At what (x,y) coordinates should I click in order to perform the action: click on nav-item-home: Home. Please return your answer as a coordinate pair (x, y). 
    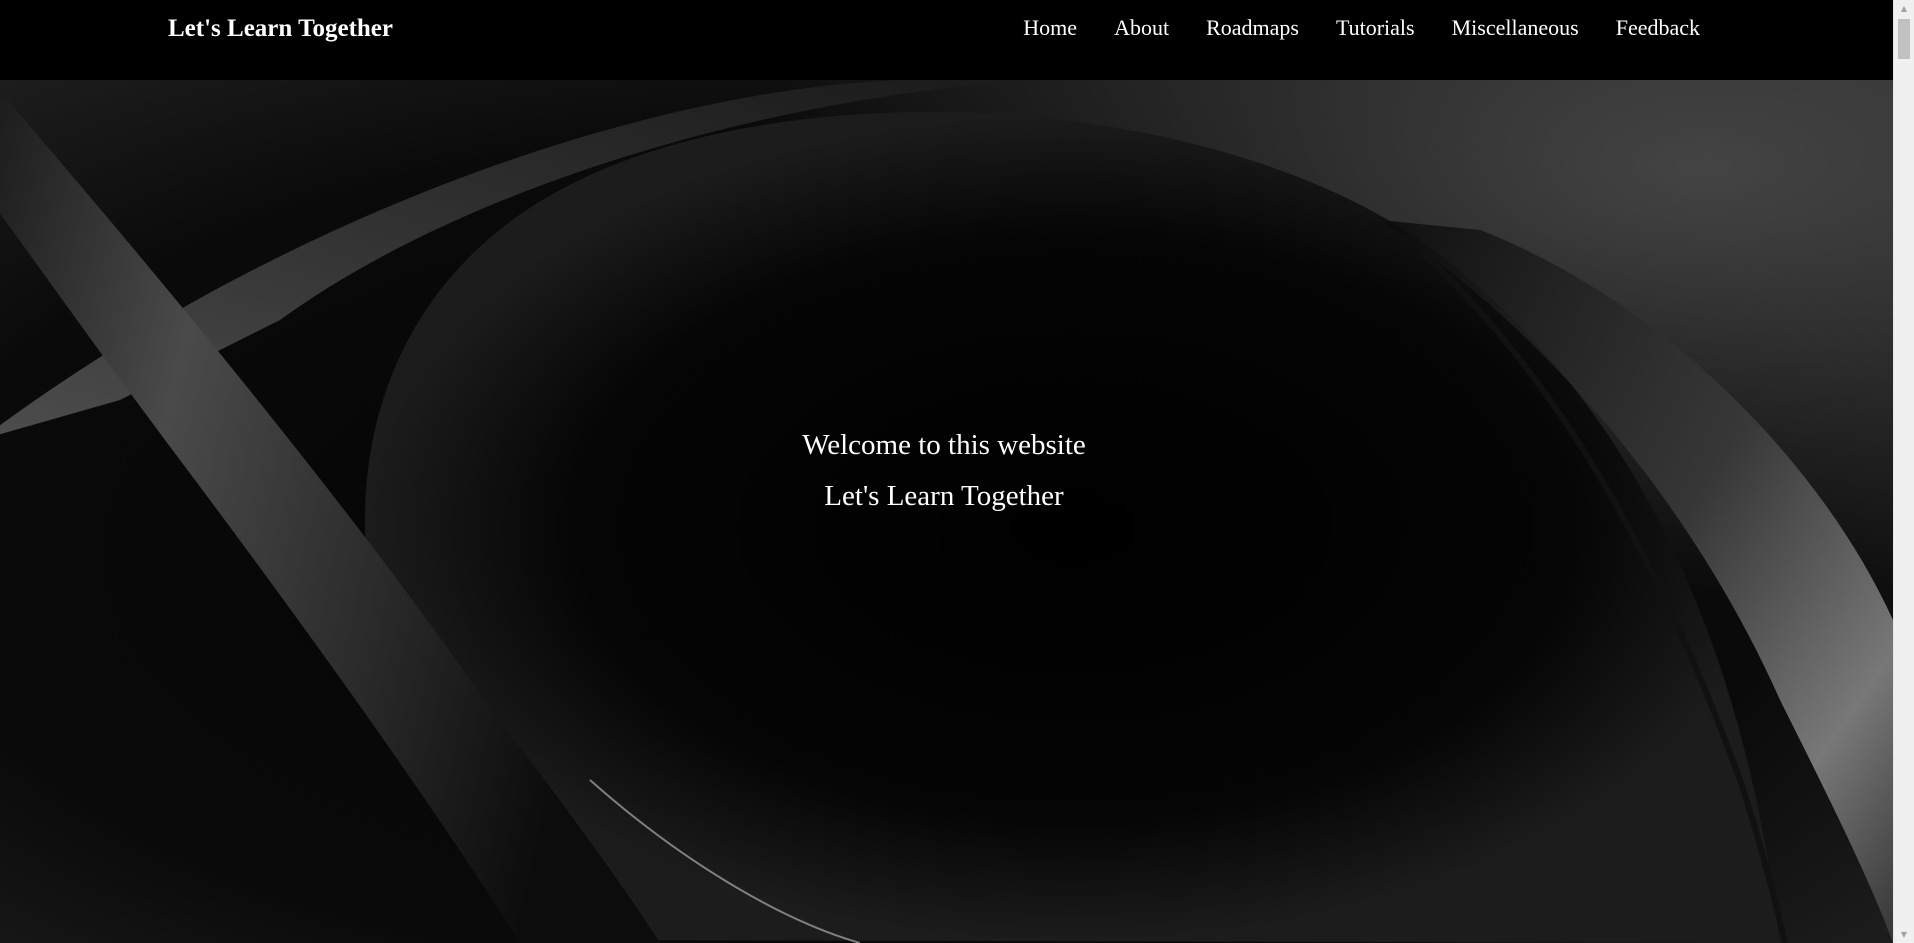
    Looking at the image, I should click on (1050, 28).